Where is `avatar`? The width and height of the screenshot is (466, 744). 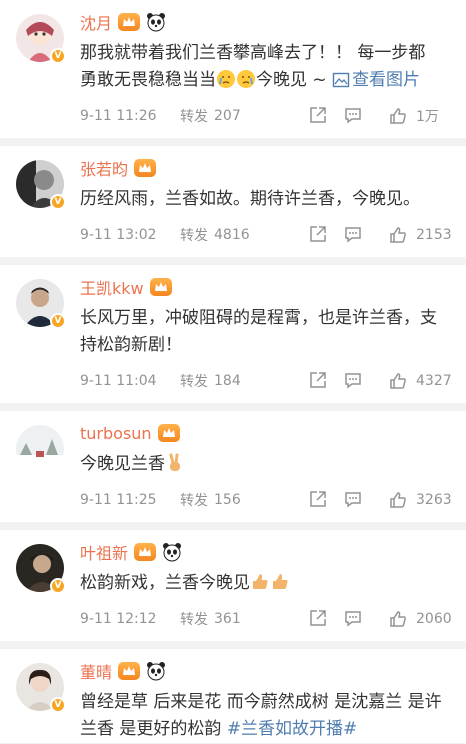
avatar is located at coordinates (40, 449).